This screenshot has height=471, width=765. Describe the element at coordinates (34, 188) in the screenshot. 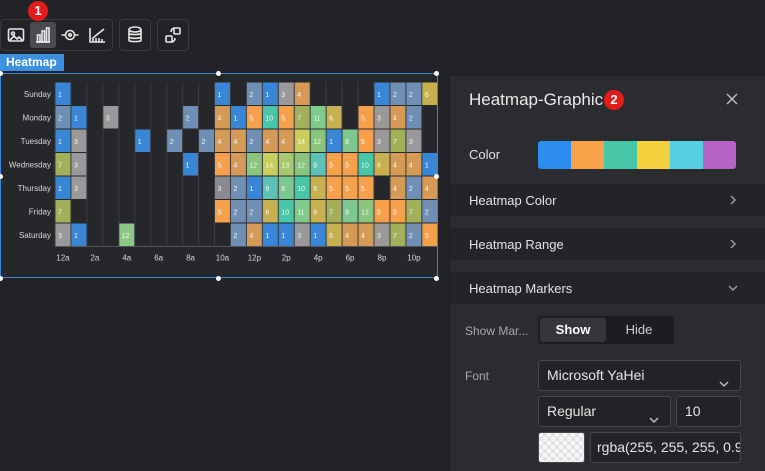

I see `y-tick-label: Thursday` at that location.